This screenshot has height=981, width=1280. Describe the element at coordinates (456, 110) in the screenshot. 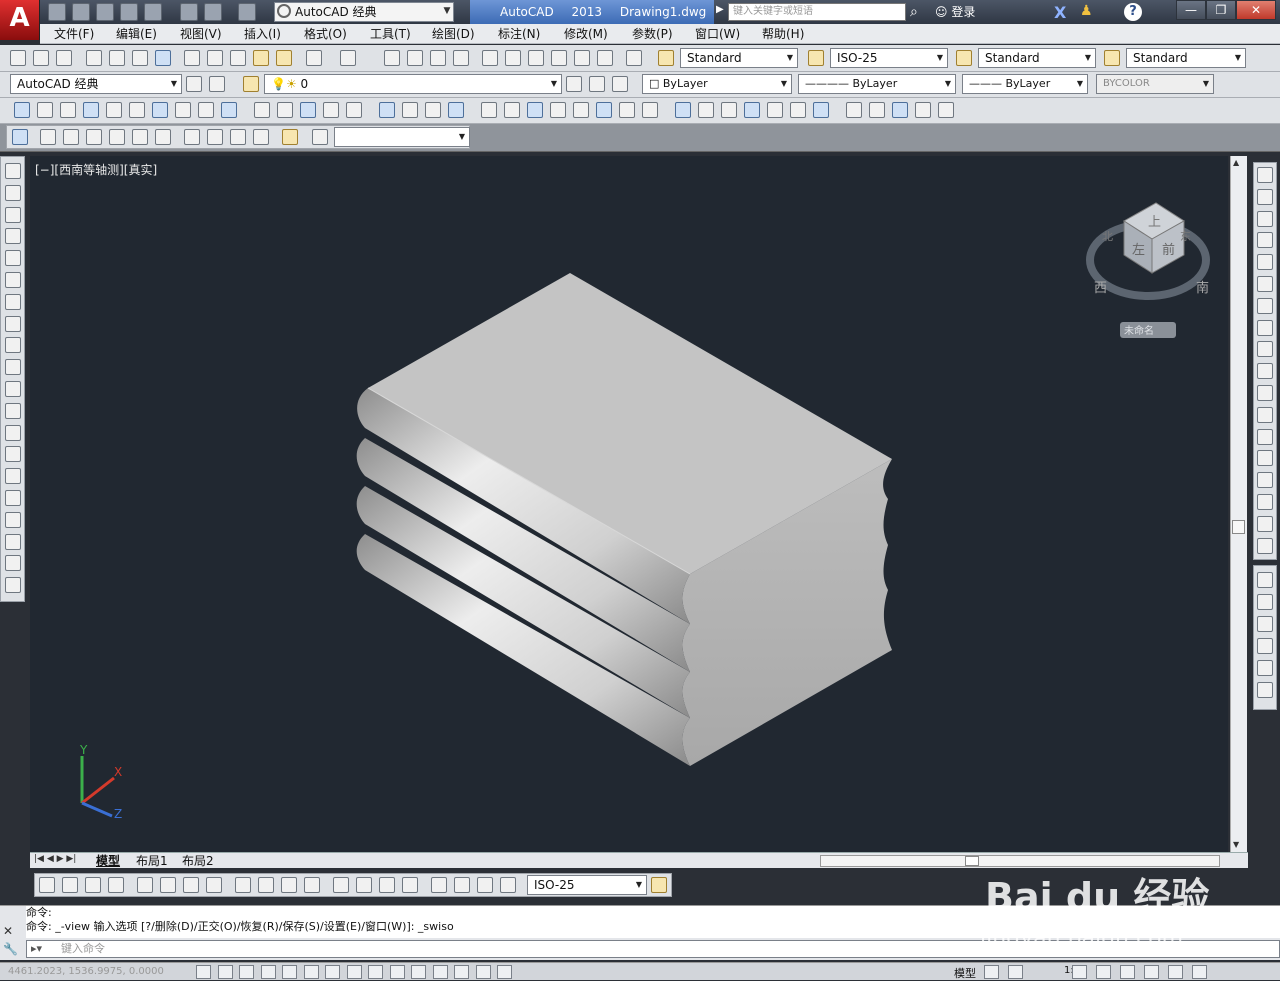

I see `3d-move-icon` at that location.